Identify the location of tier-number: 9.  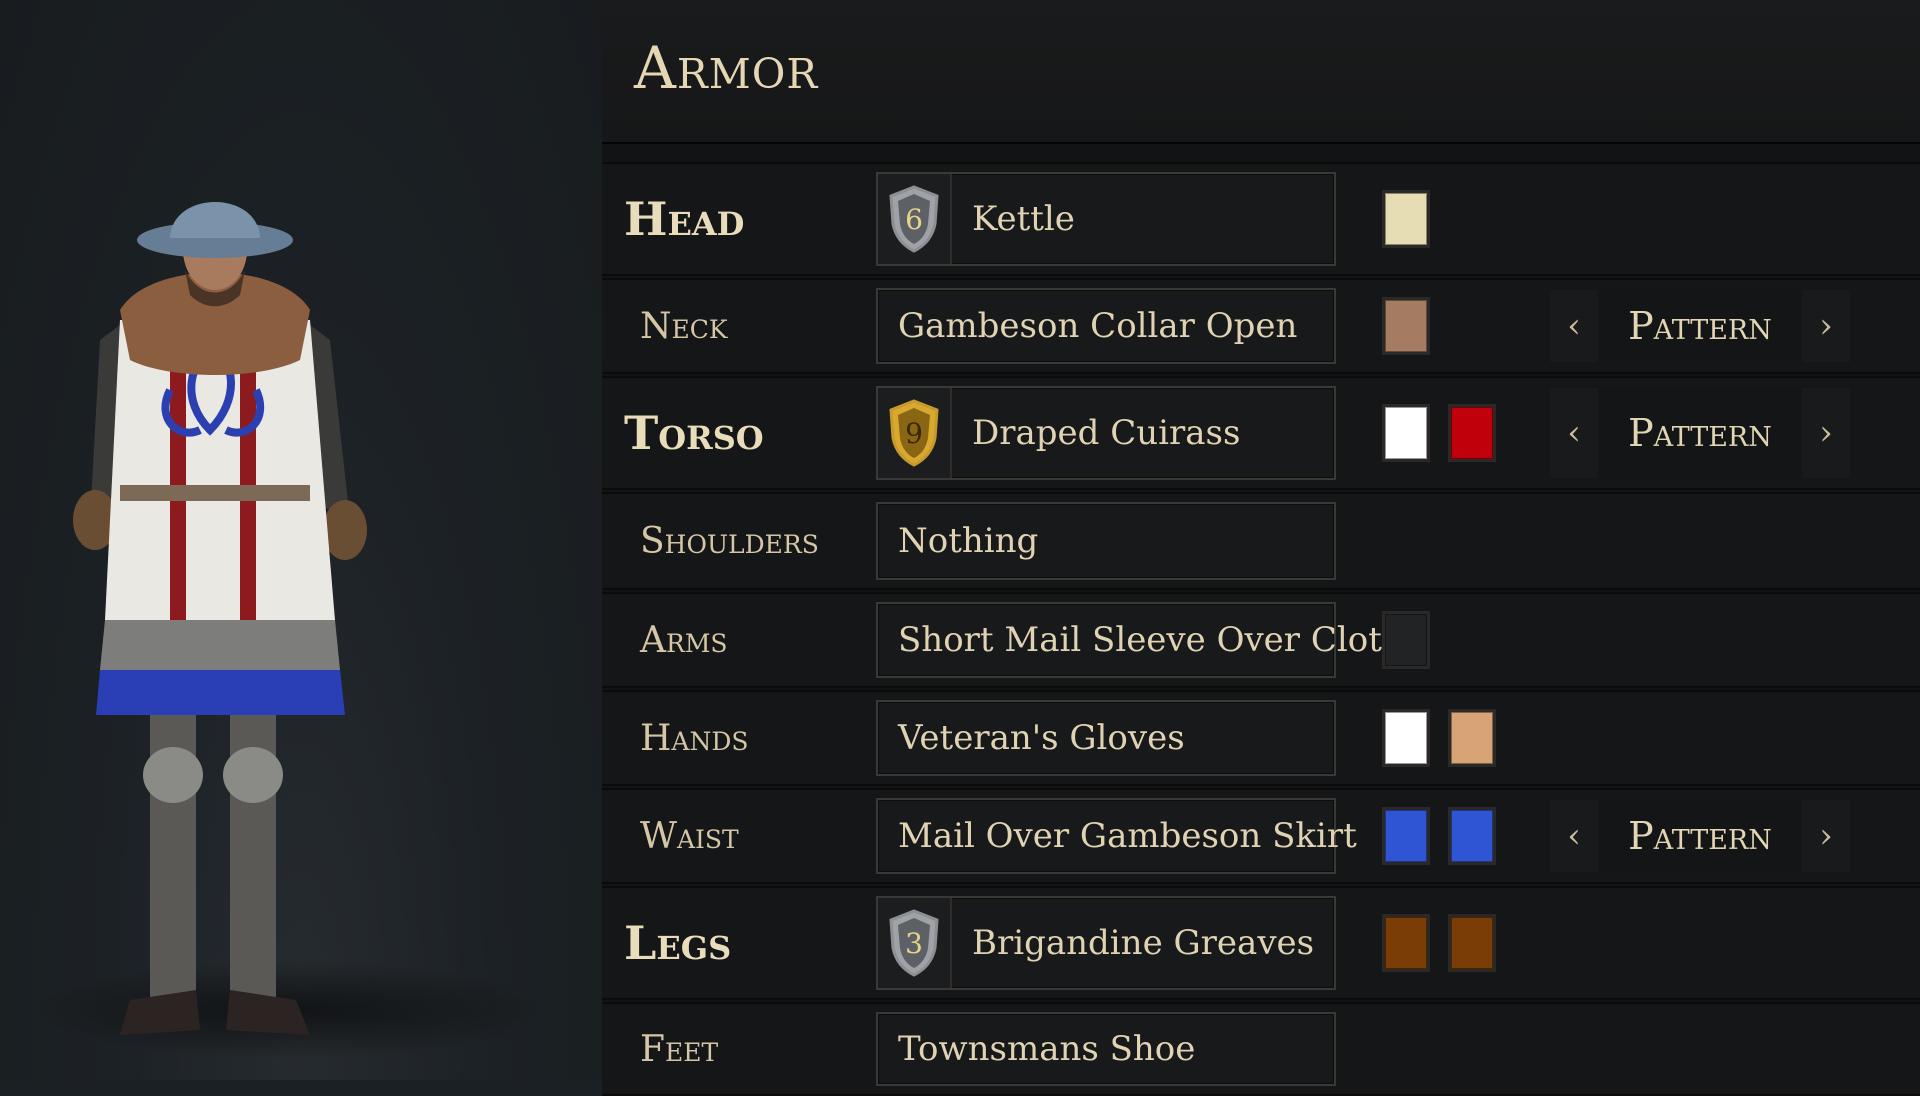
(914, 433).